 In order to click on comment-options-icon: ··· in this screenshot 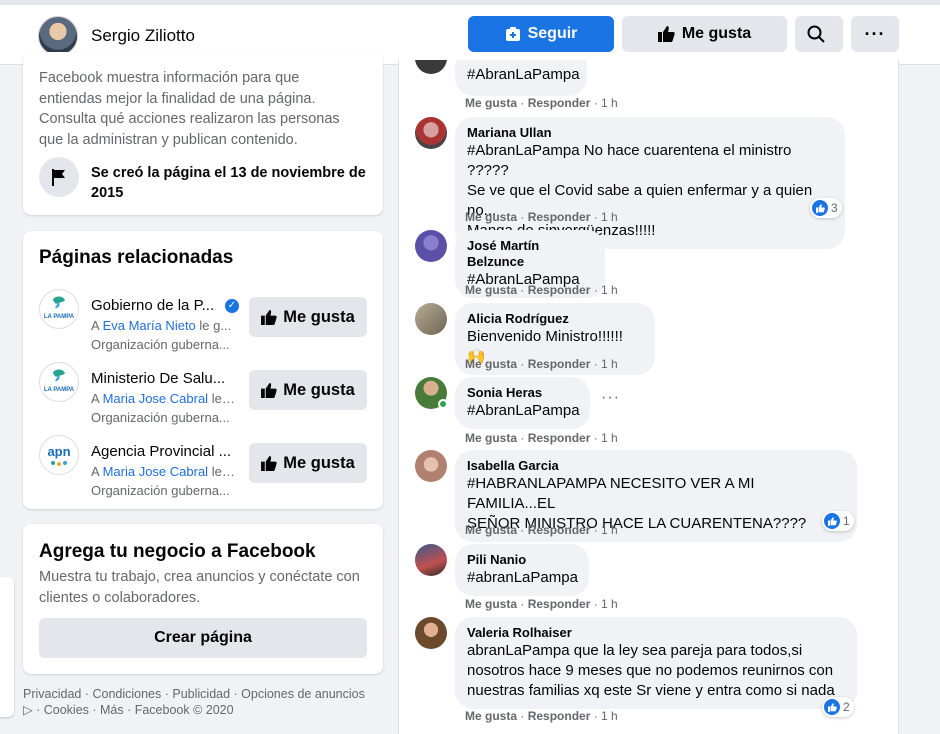, I will do `click(610, 398)`.